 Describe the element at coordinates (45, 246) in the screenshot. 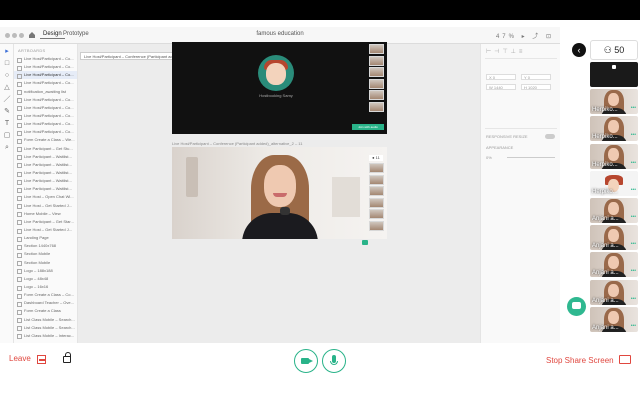

I see `layer-item: Section 1440x768` at that location.